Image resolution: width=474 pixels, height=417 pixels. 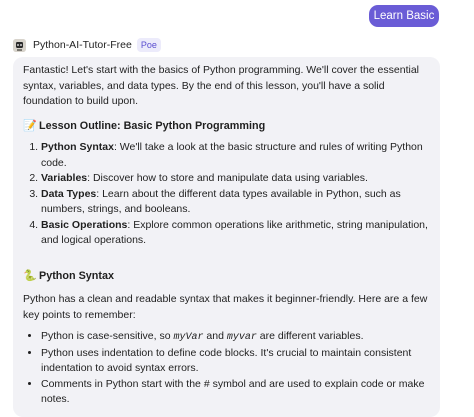 What do you see at coordinates (82, 45) in the screenshot?
I see `bot-name: Python-AI-Tutor-Free` at bounding box center [82, 45].